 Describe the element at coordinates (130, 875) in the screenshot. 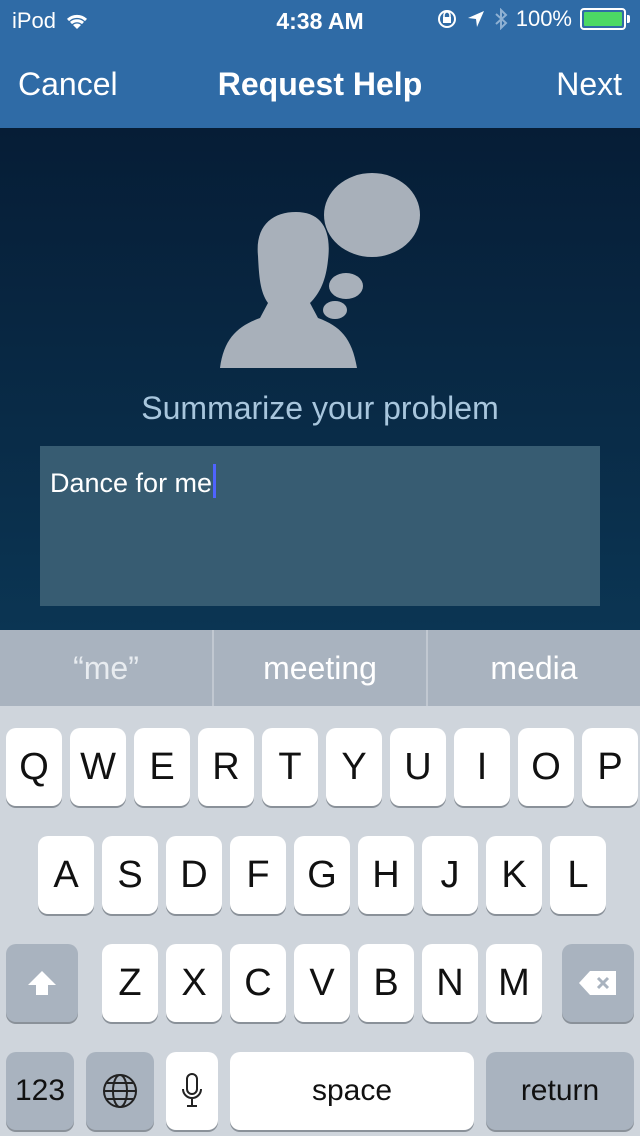

I see `key-s: S` at that location.